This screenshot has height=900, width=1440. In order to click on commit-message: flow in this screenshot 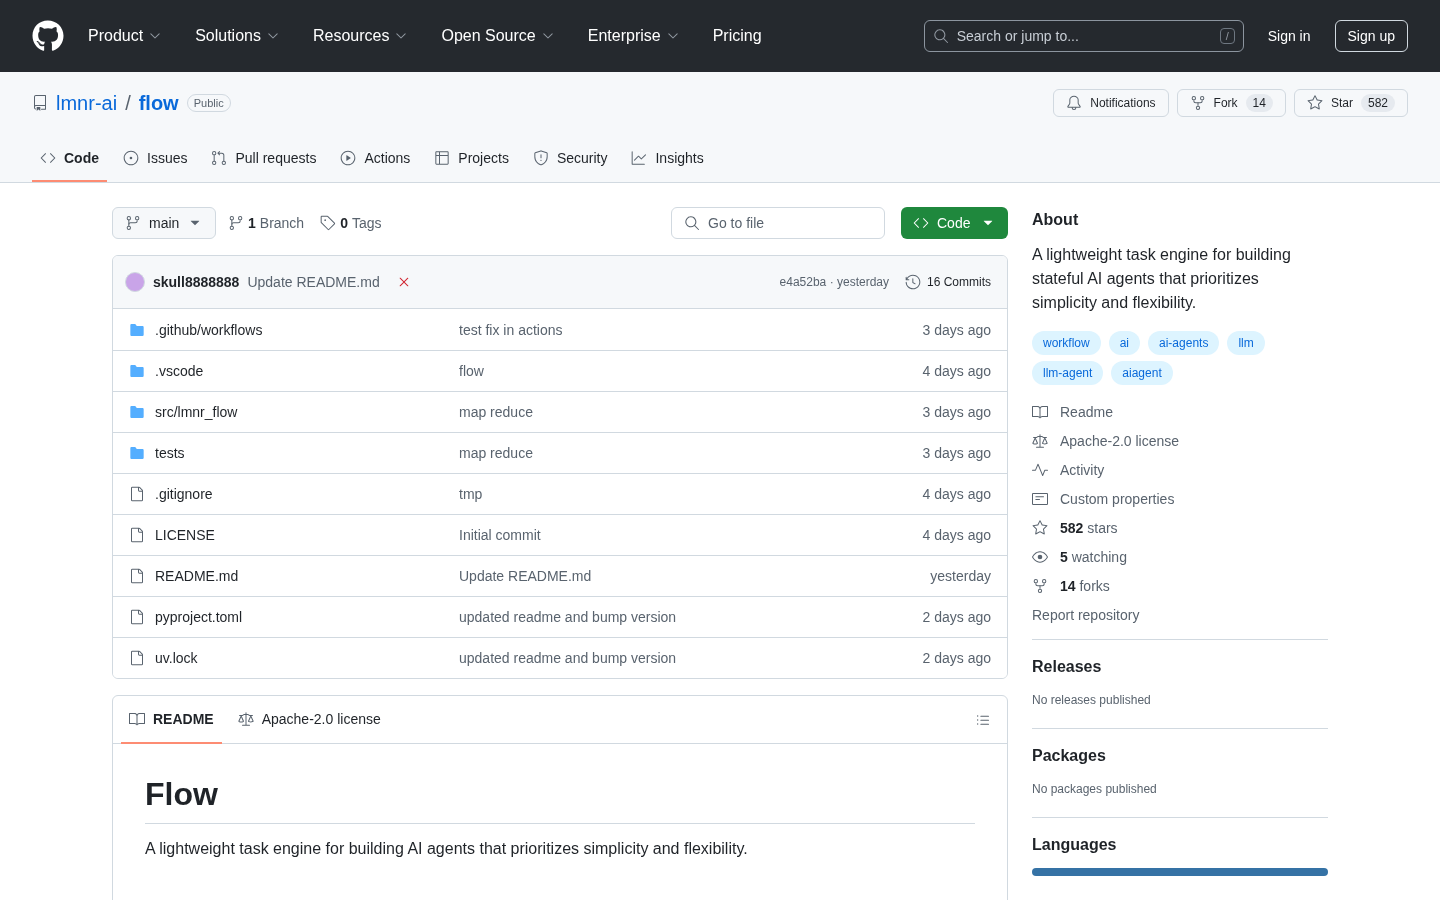, I will do `click(471, 371)`.